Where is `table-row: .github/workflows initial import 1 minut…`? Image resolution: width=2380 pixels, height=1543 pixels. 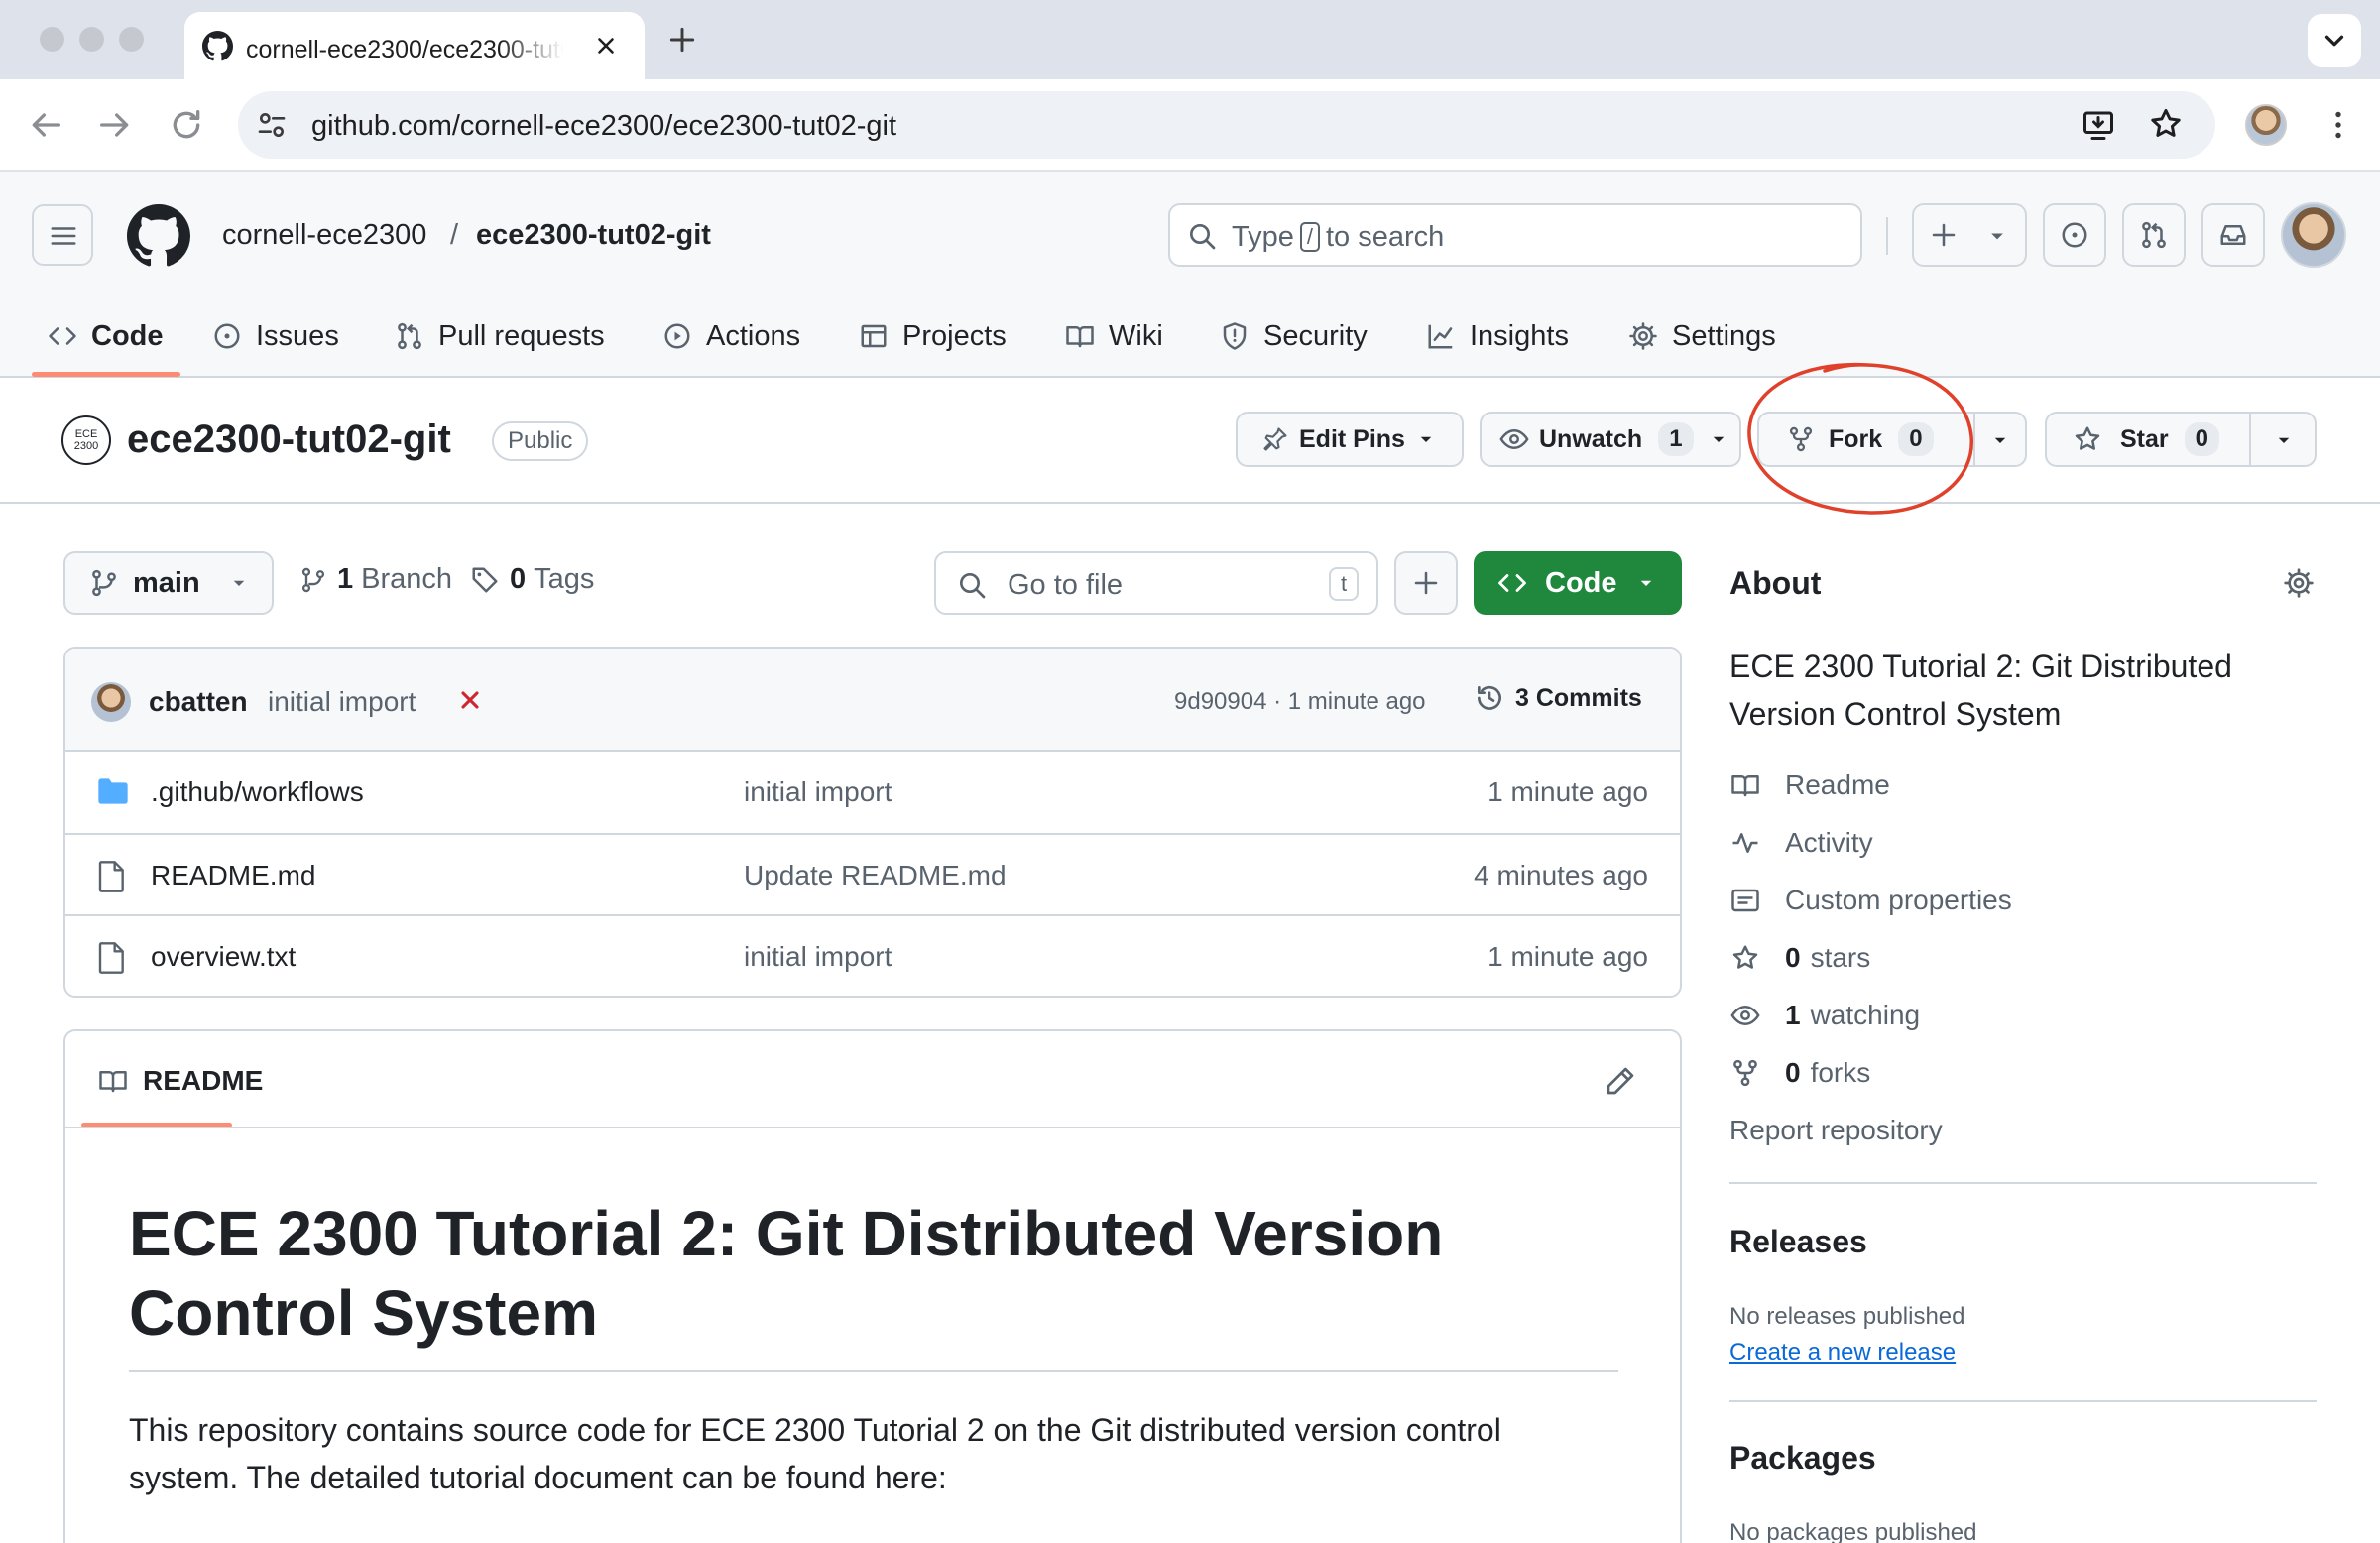
table-row: .github/workflows initial import 1 minut… is located at coordinates (872, 792).